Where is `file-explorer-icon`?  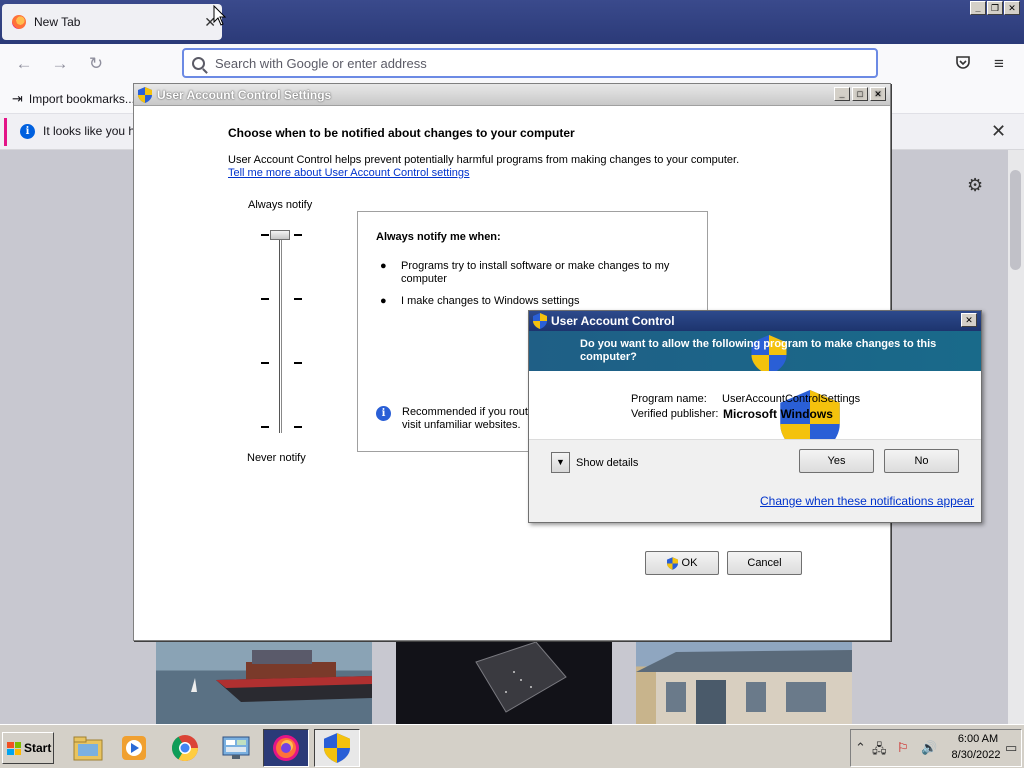 file-explorer-icon is located at coordinates (88, 748).